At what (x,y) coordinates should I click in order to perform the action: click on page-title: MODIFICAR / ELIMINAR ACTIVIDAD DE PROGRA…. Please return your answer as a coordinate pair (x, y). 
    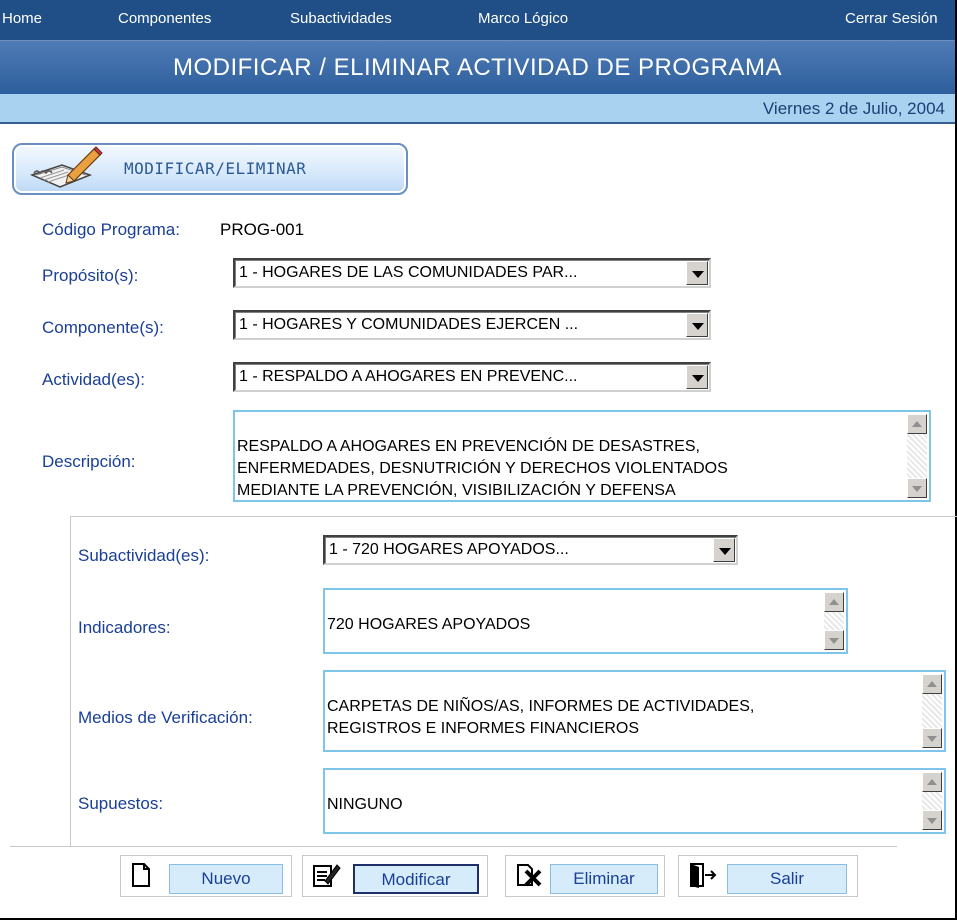
    Looking at the image, I should click on (477, 67).